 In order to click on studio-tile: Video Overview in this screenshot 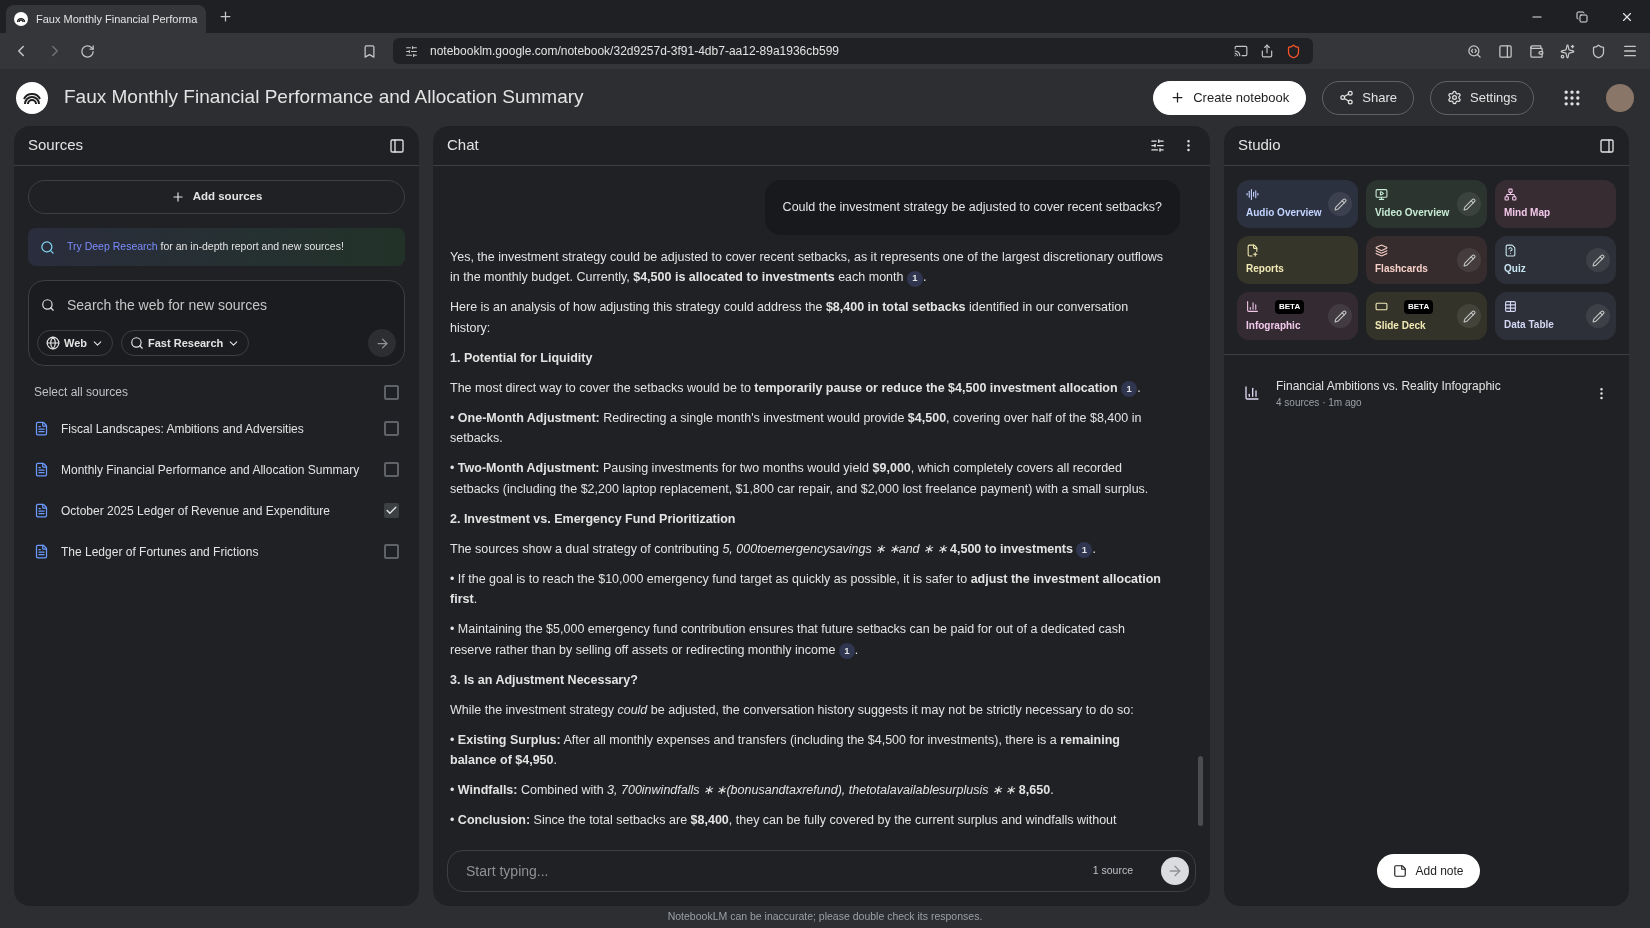, I will do `click(1426, 204)`.